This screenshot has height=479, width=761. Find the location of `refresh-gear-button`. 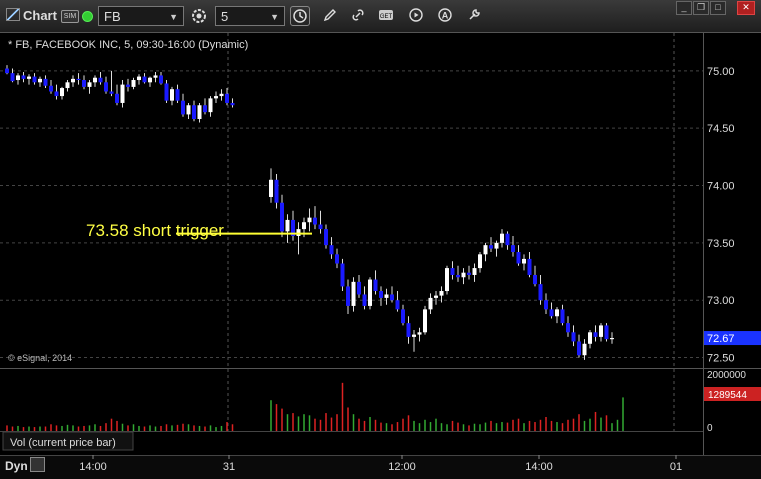

refresh-gear-button is located at coordinates (199, 16).